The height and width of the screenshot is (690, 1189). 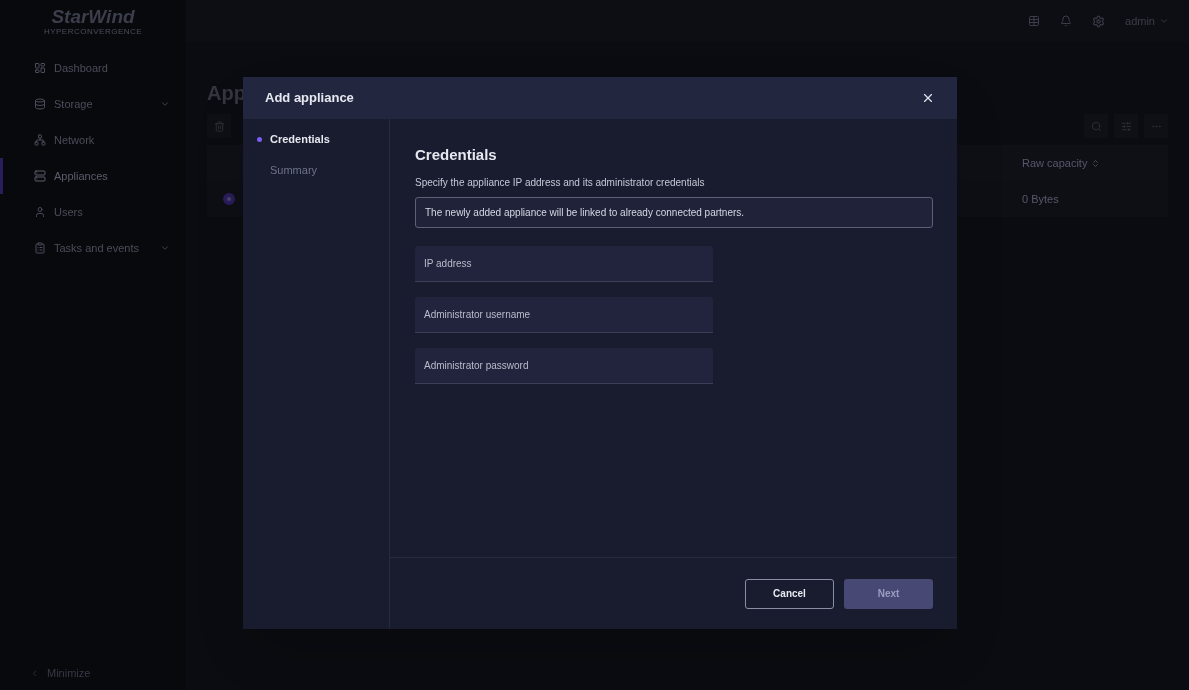 What do you see at coordinates (456, 155) in the screenshot?
I see `section-heading: Credentials` at bounding box center [456, 155].